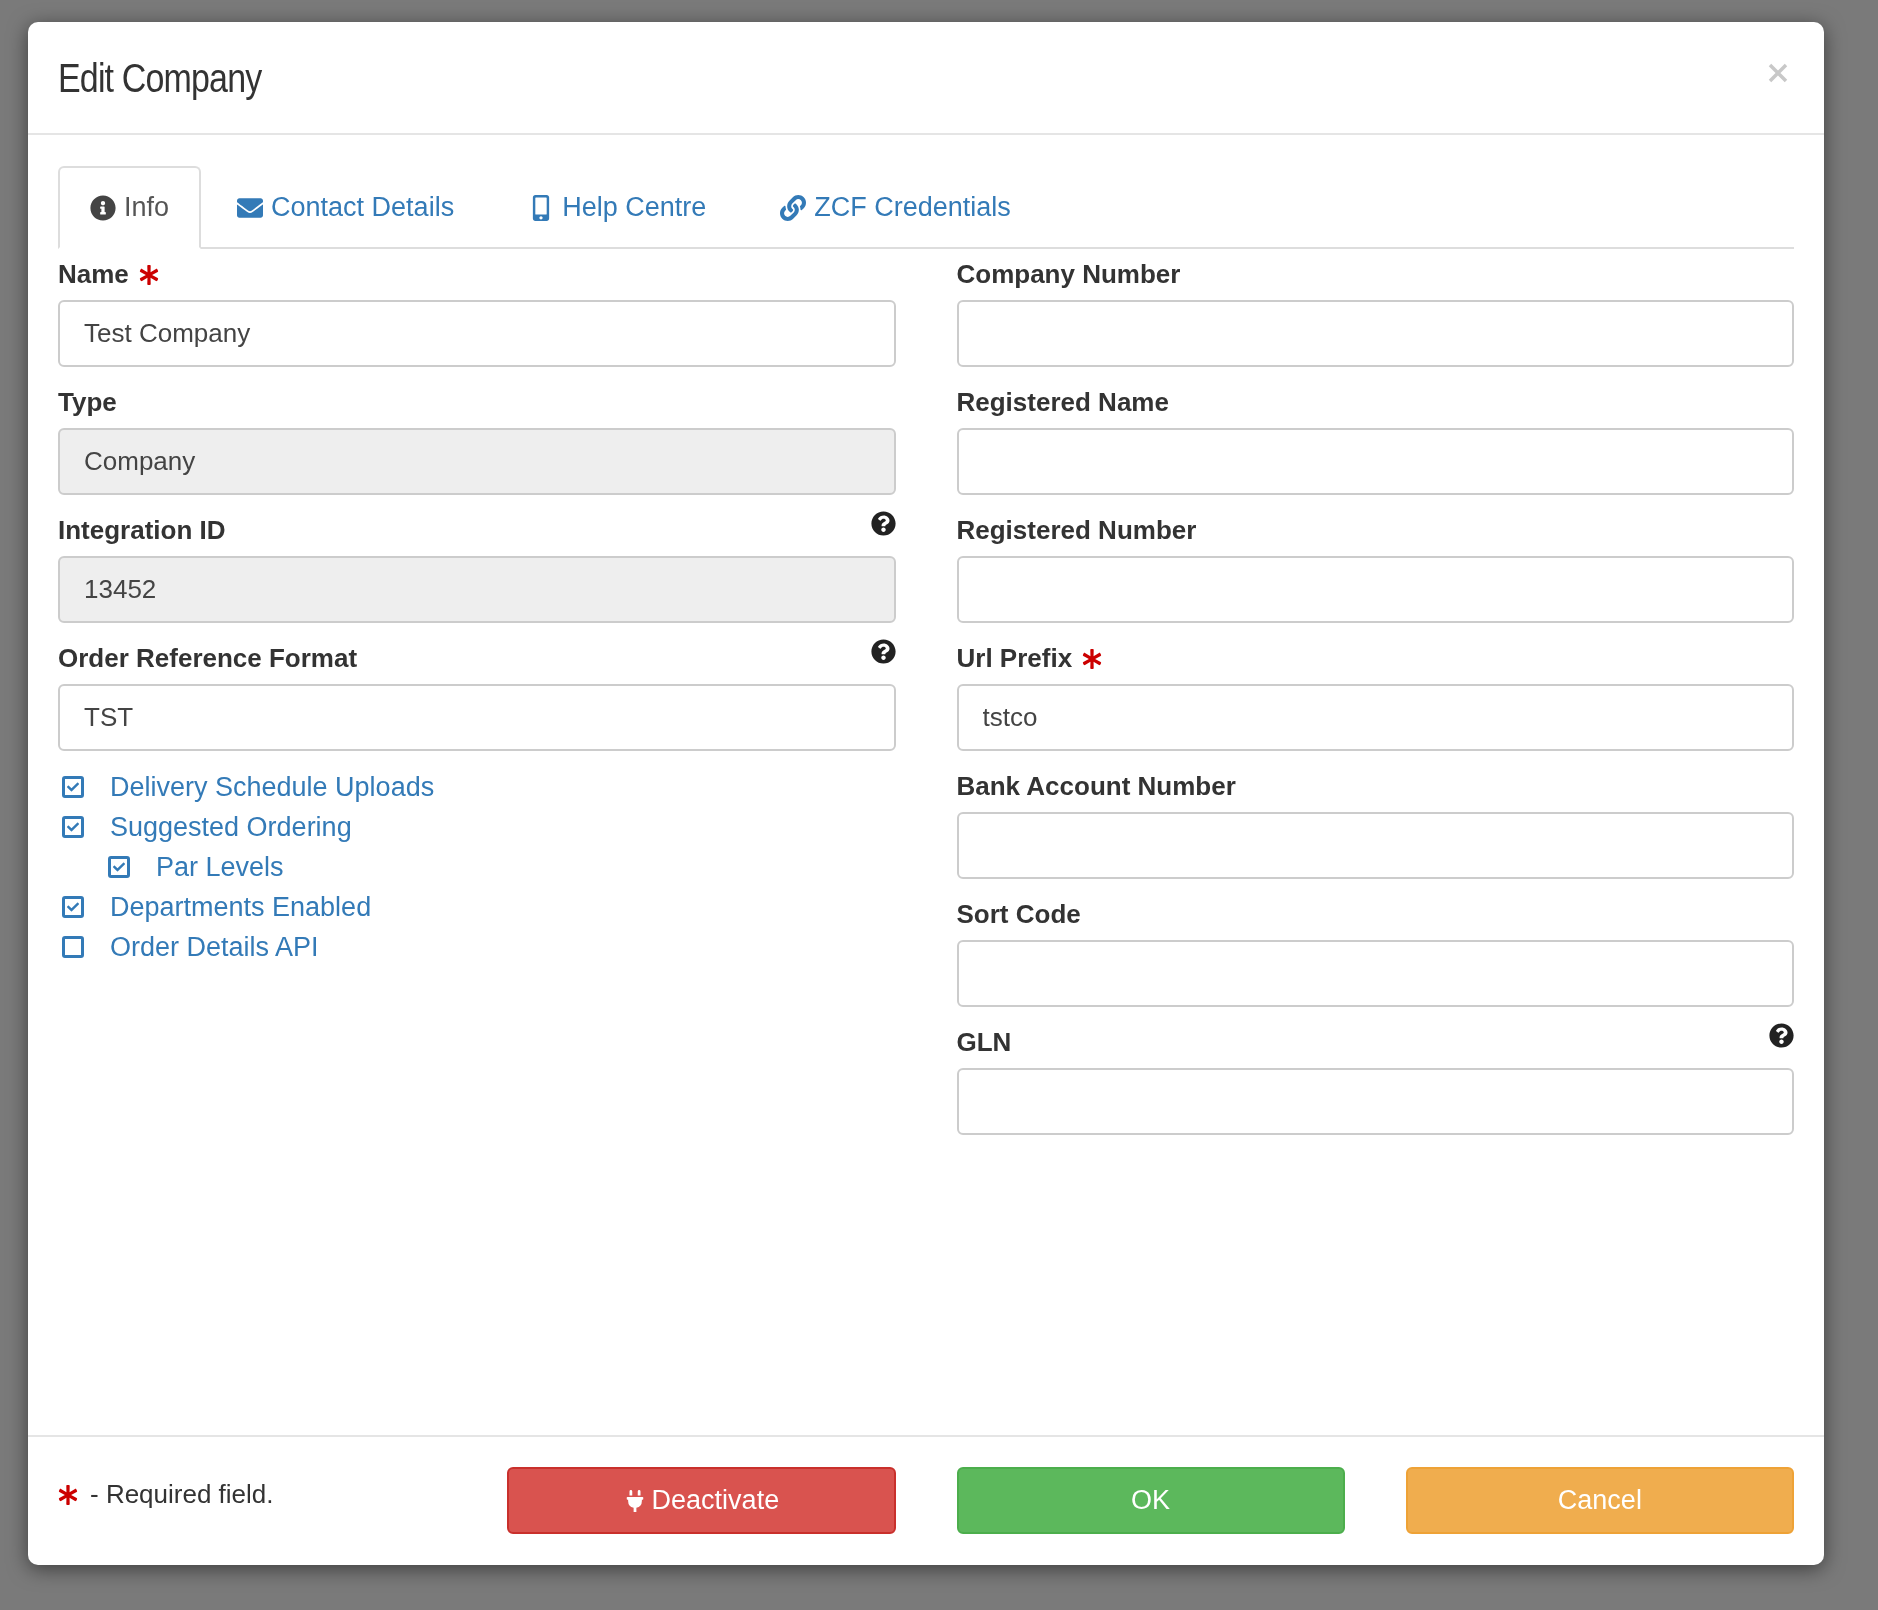  Describe the element at coordinates (103, 207) in the screenshot. I see `info-icon` at that location.